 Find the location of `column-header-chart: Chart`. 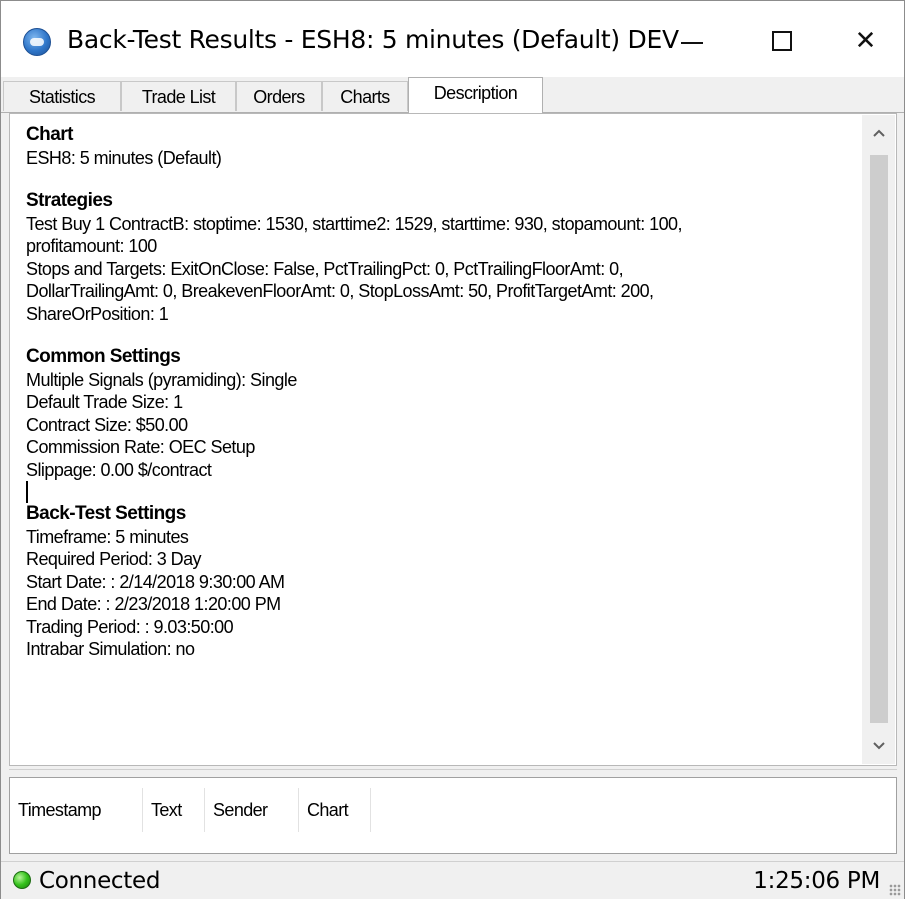

column-header-chart: Chart is located at coordinates (335, 810).